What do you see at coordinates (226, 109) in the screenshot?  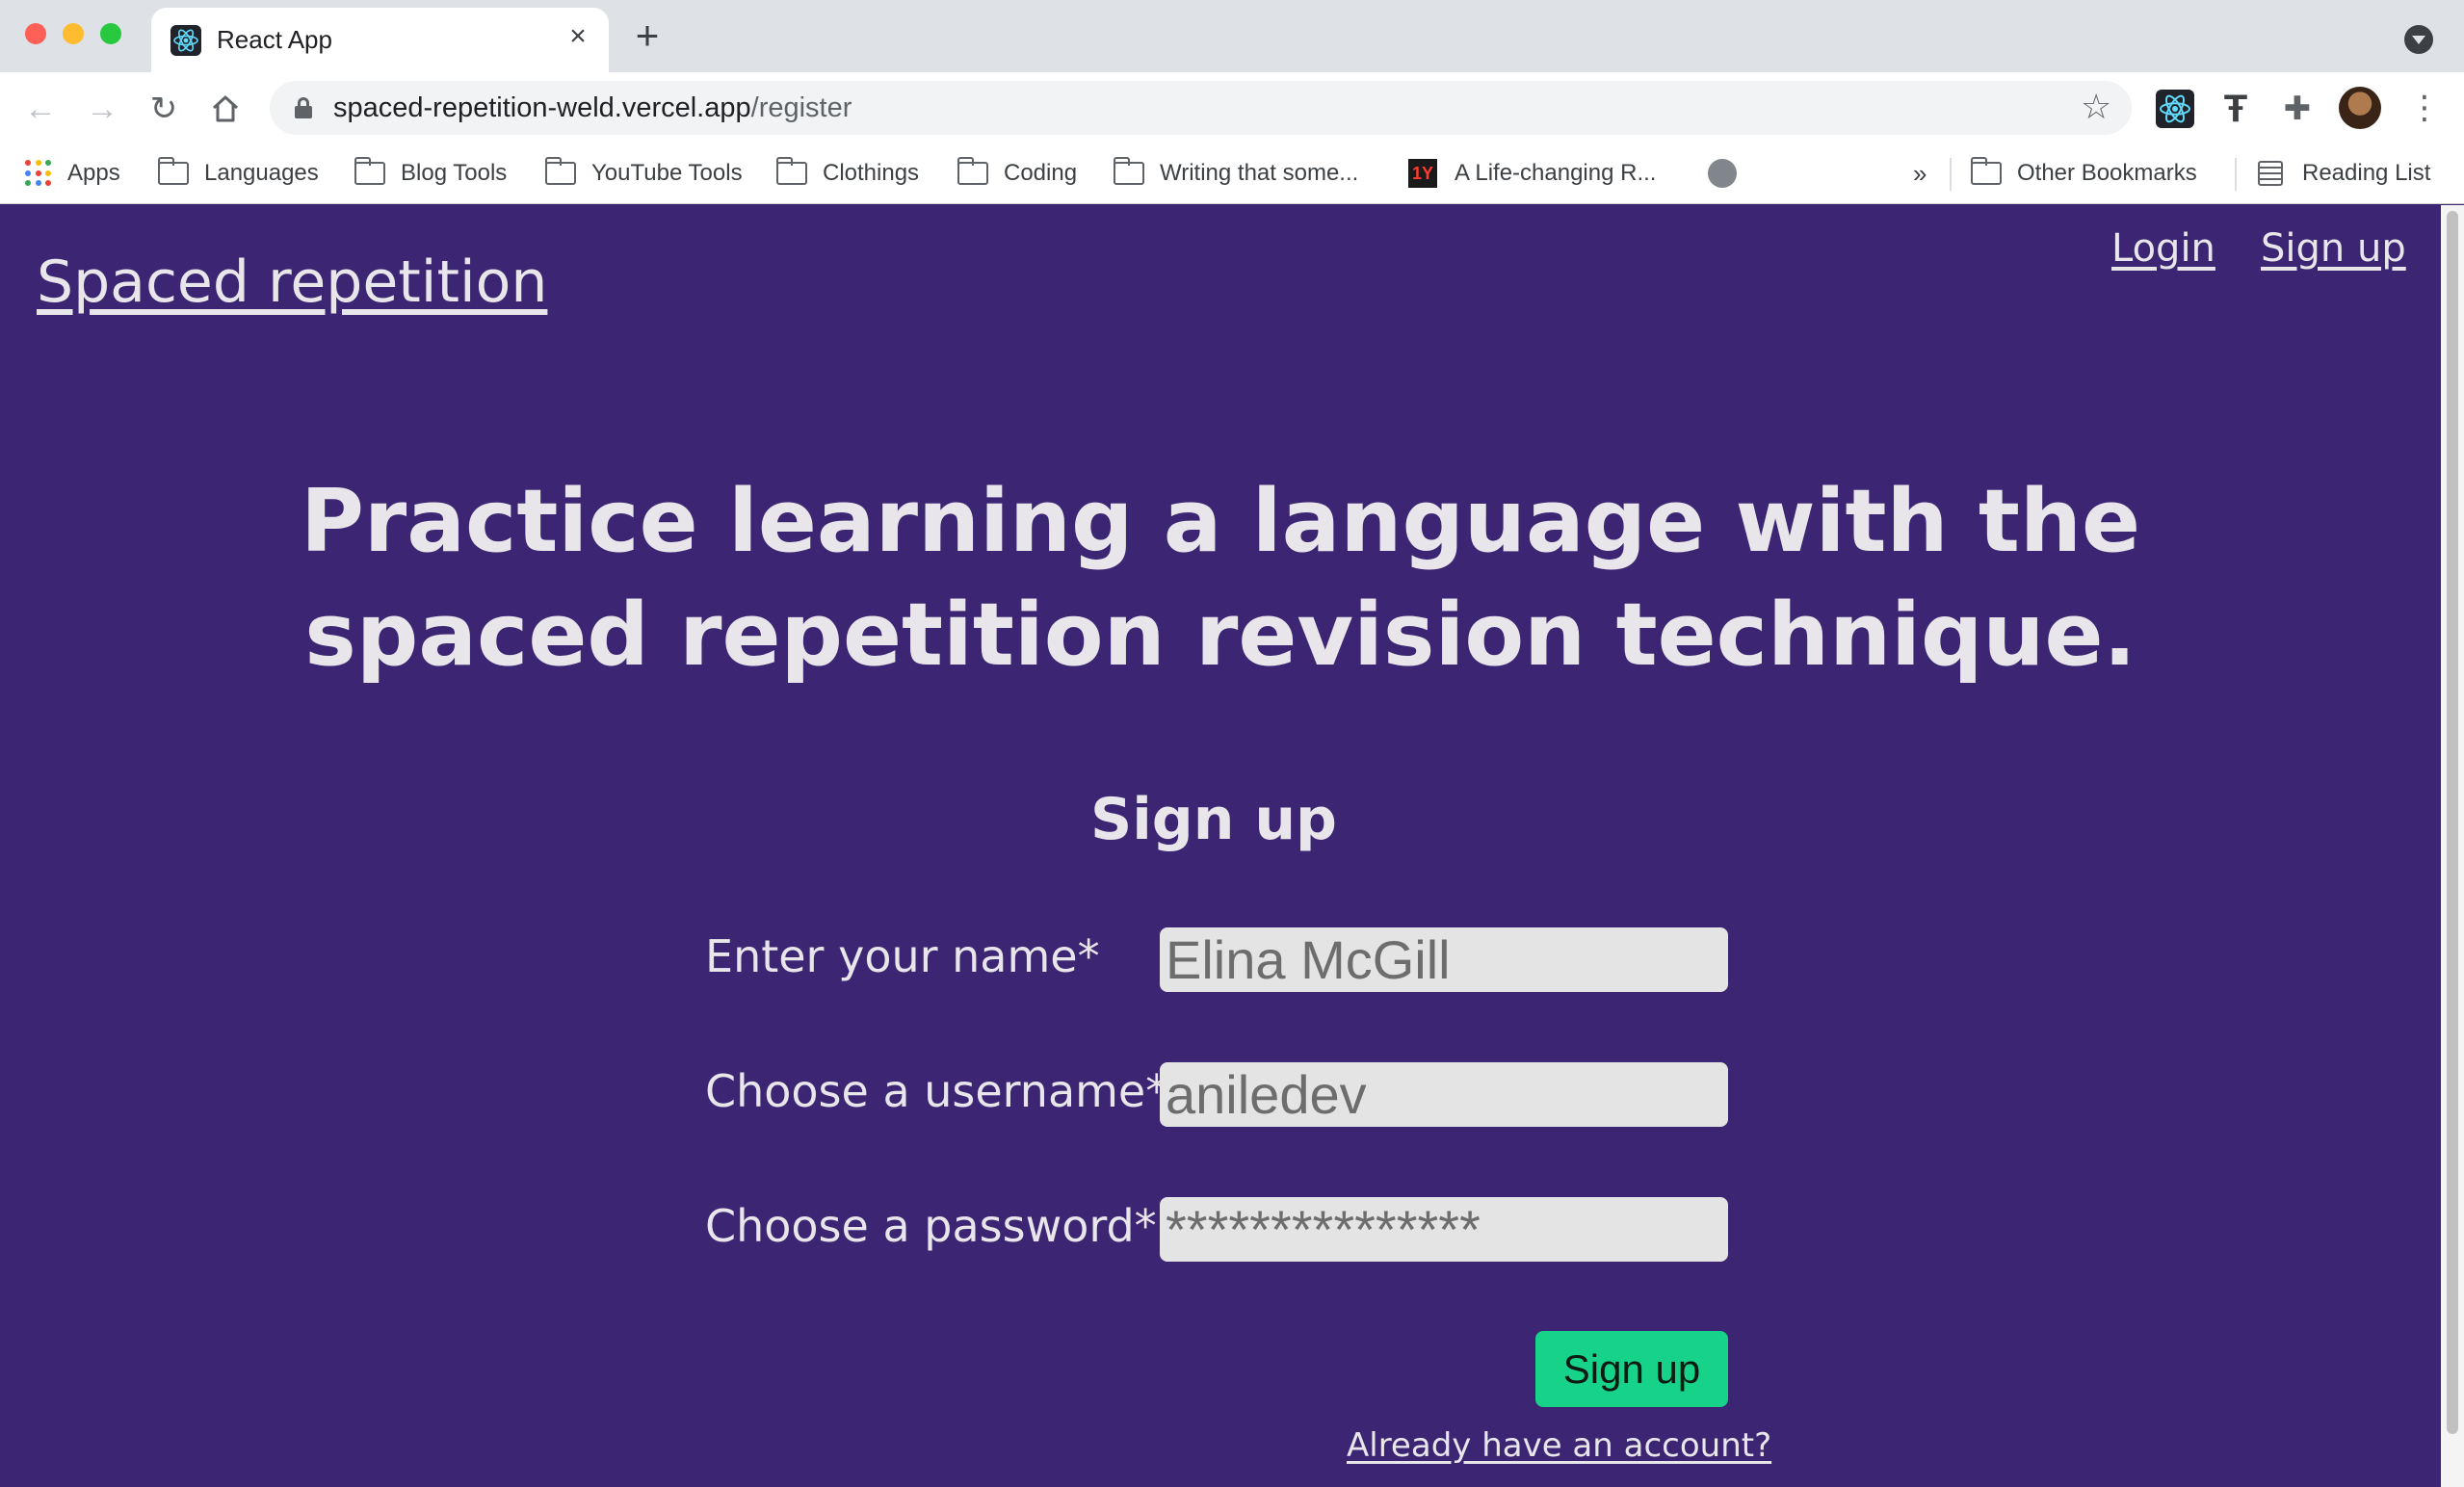 I see `home-icon` at bounding box center [226, 109].